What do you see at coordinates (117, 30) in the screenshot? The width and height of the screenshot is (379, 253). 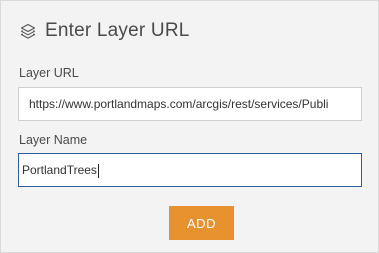 I see `panel-title: Enter Layer URL` at bounding box center [117, 30].